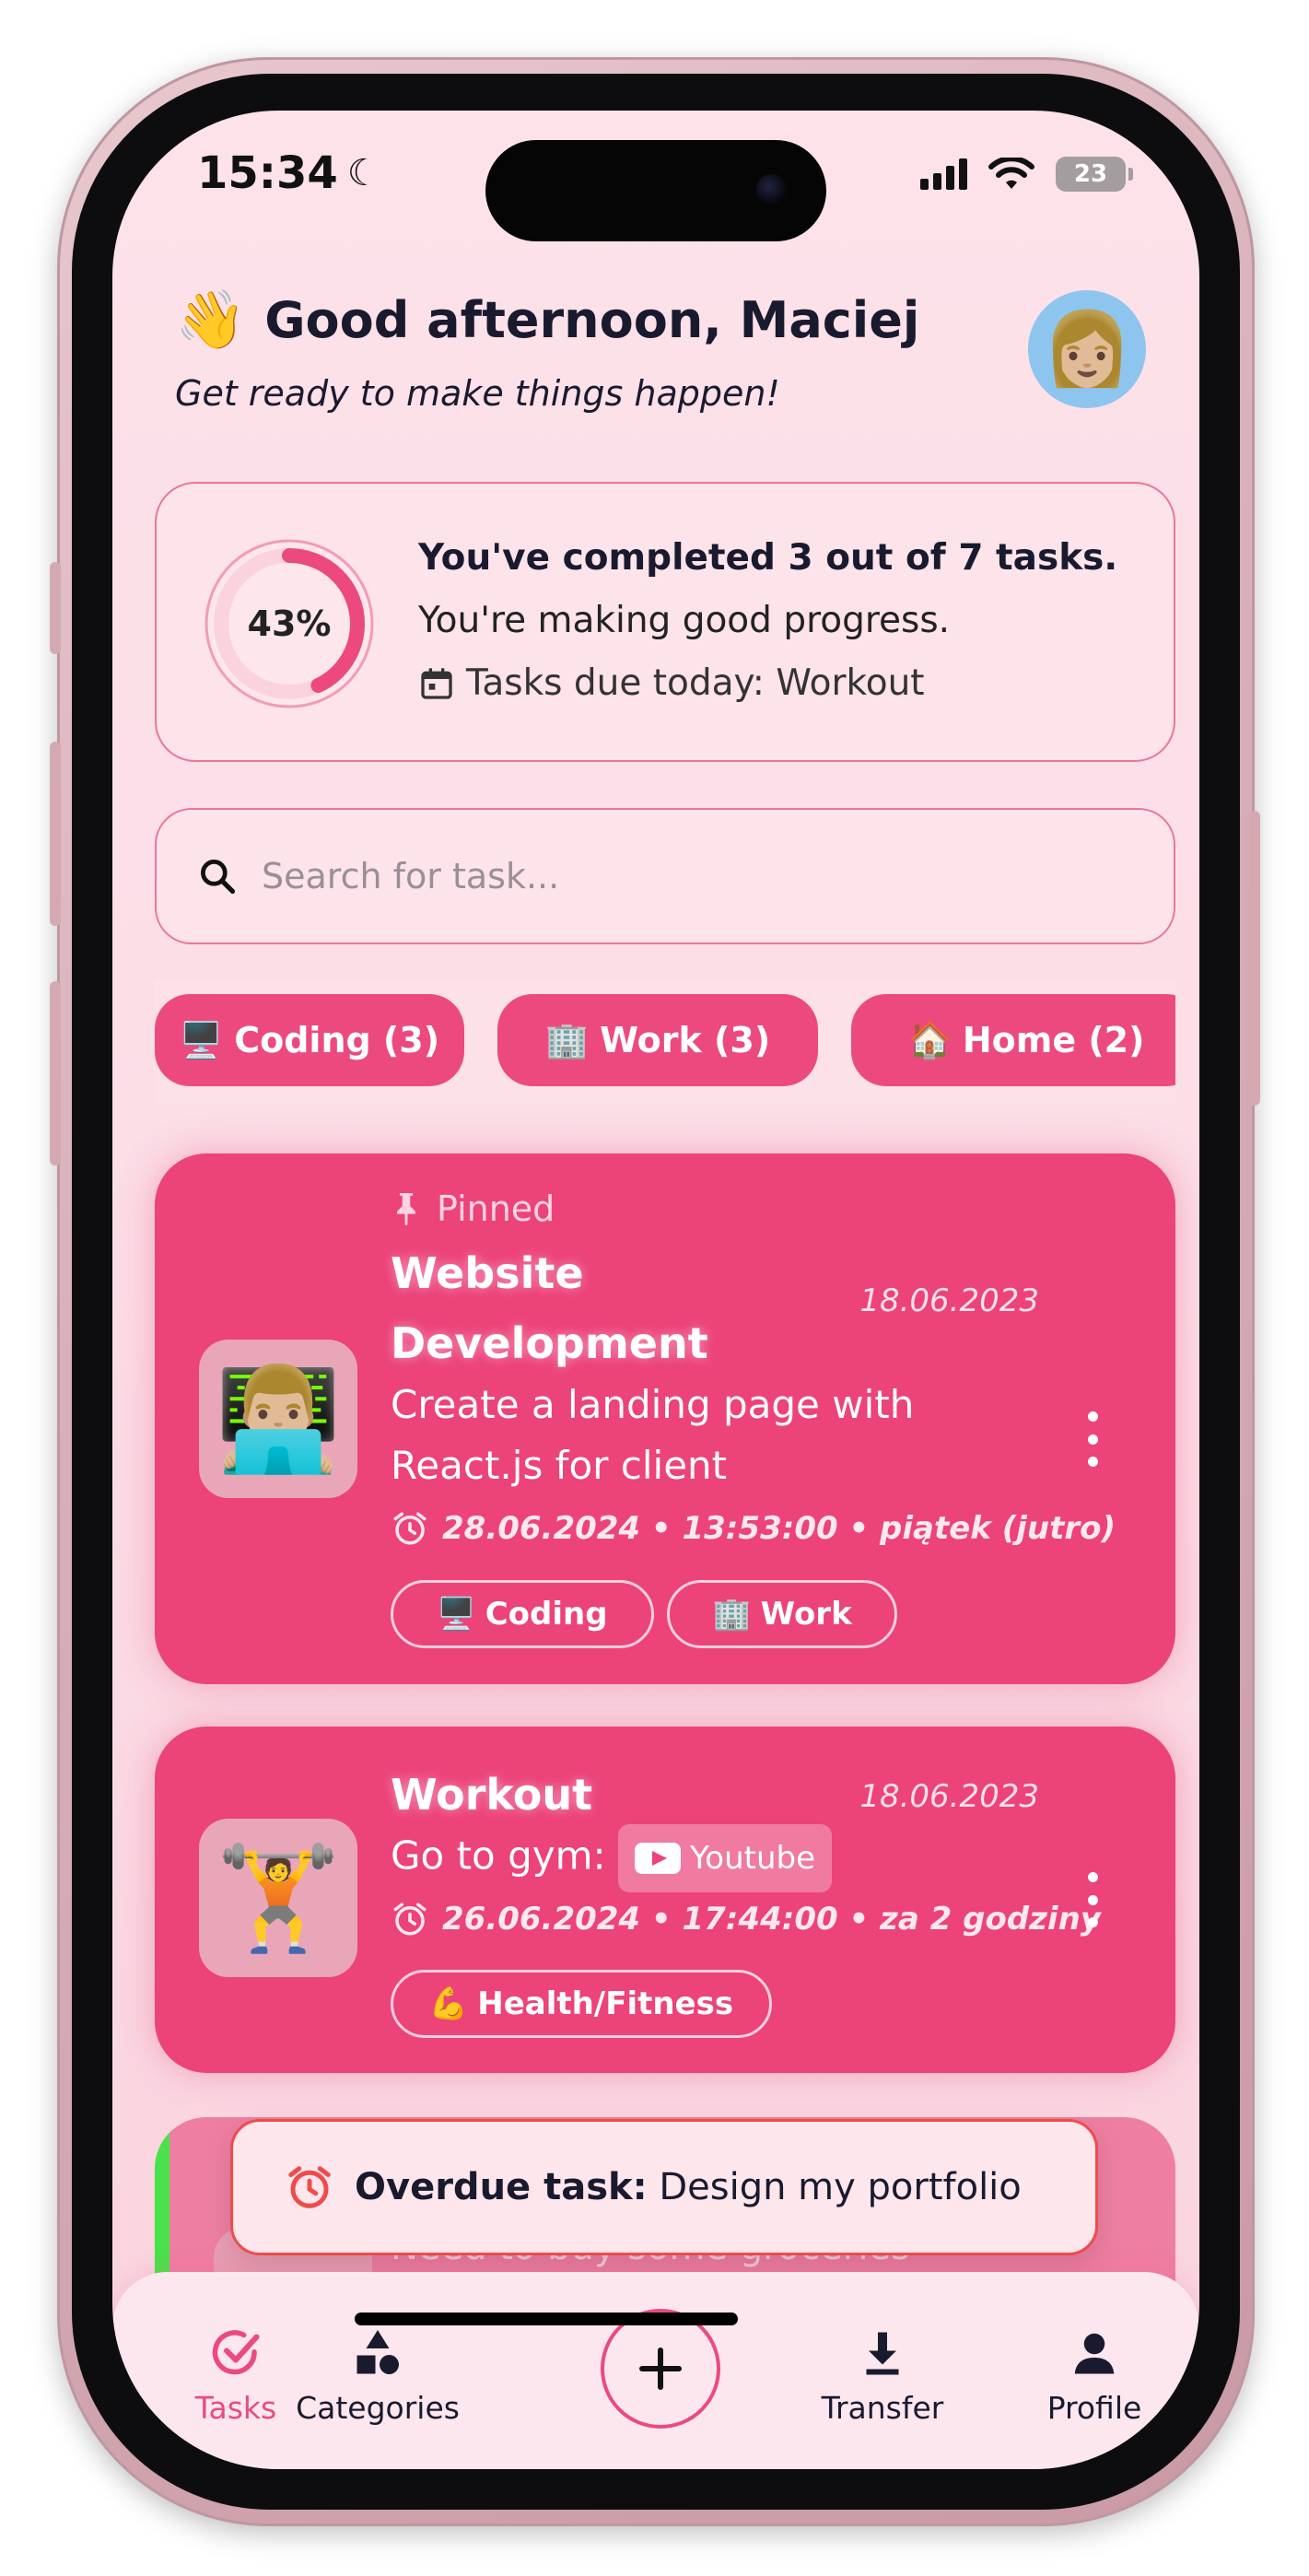  Describe the element at coordinates (55, 834) in the screenshot. I see `volume-up-button` at that location.